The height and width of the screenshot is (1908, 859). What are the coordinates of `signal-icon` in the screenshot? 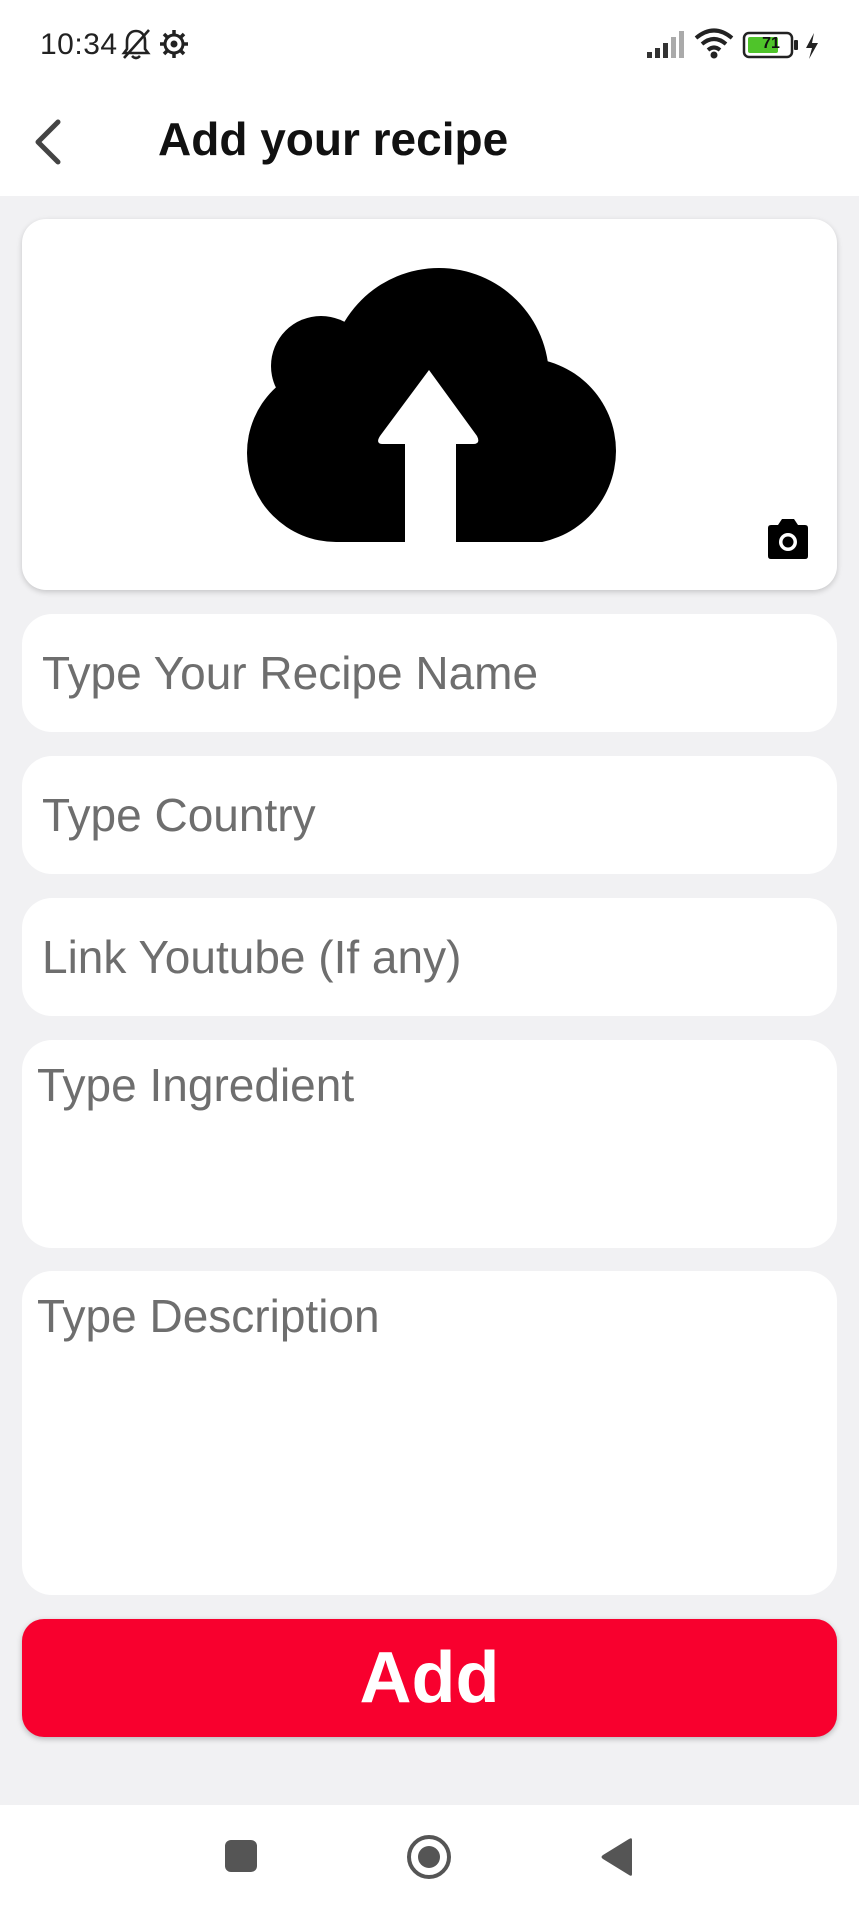 It's located at (665, 44).